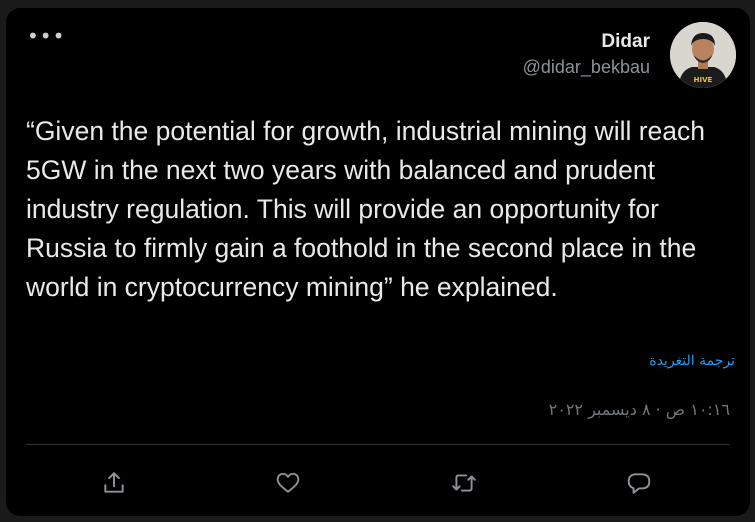  I want to click on heart-icon, so click(288, 482).